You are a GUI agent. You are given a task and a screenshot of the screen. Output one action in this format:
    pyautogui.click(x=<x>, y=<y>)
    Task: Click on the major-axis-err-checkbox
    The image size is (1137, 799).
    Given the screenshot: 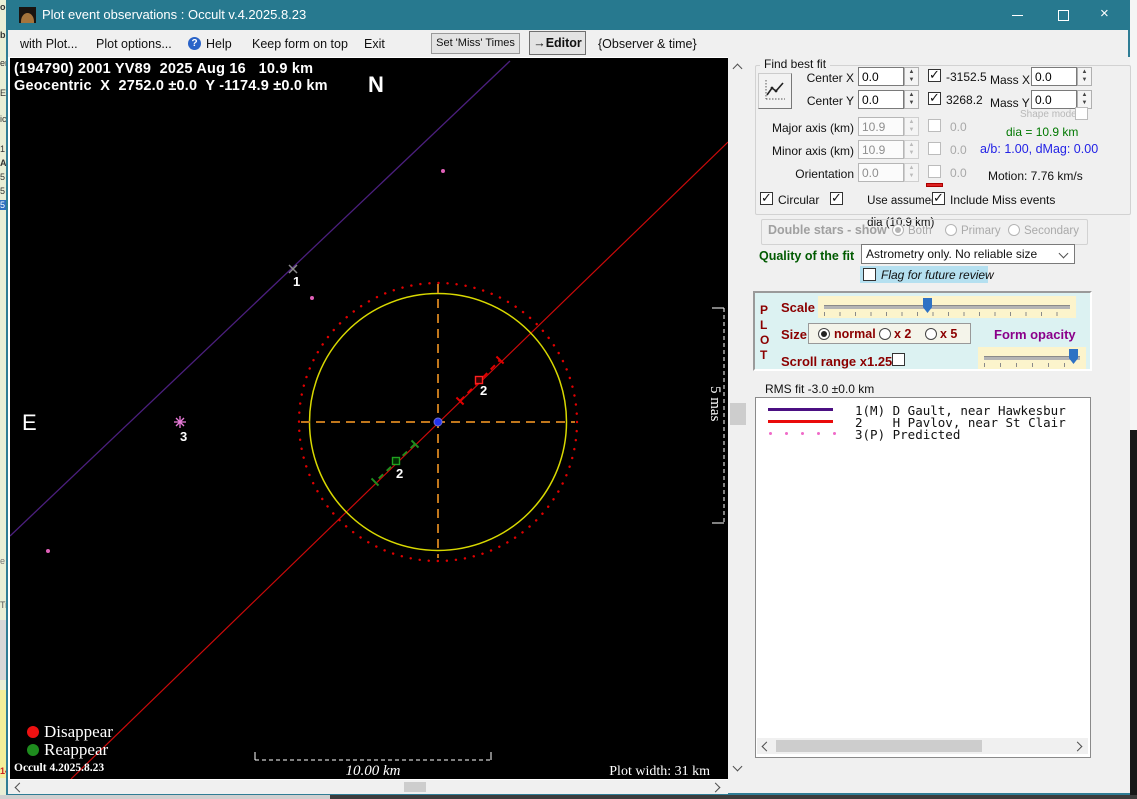 What is the action you would take?
    pyautogui.click(x=934, y=125)
    